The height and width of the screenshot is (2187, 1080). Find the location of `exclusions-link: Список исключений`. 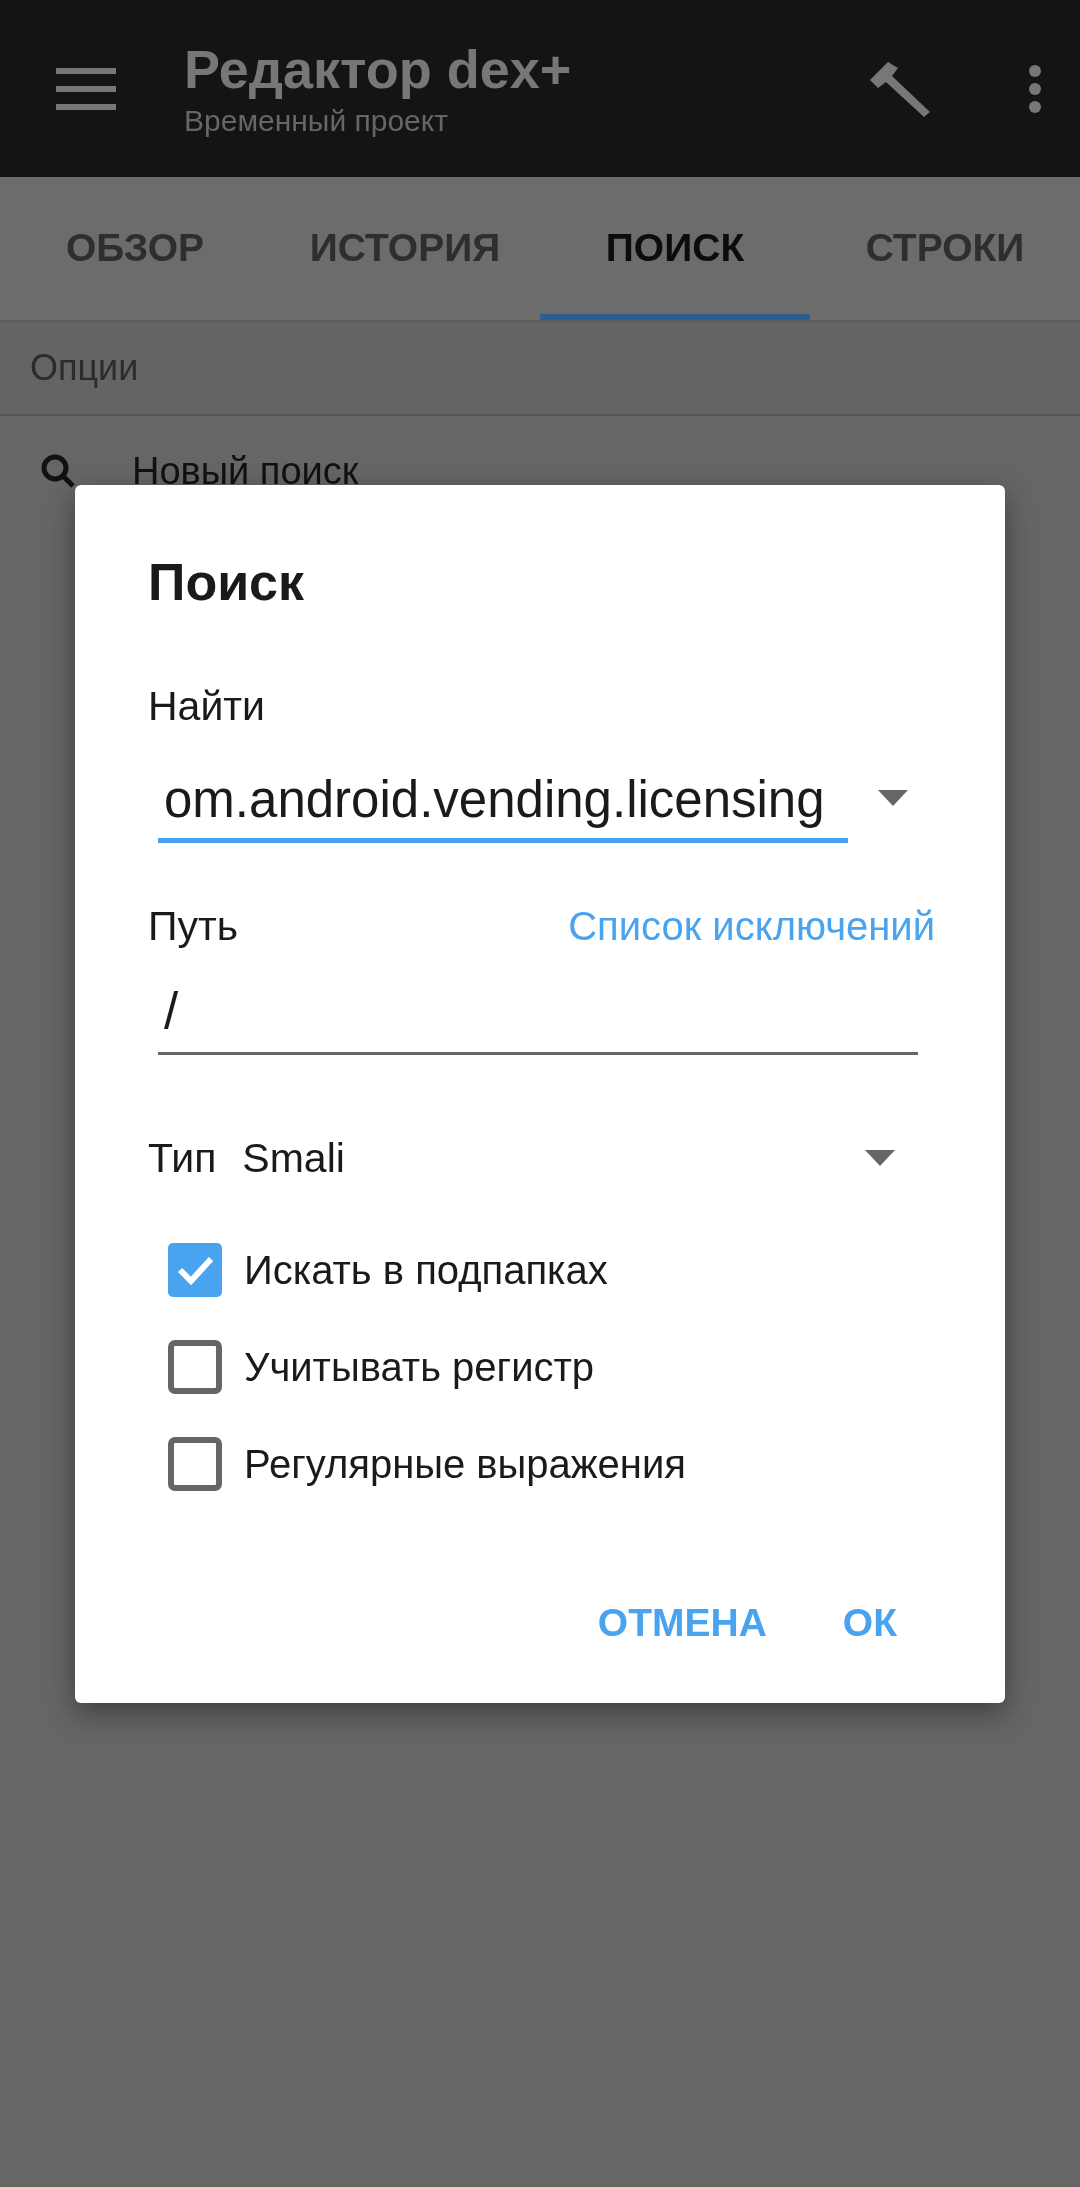

exclusions-link: Список исключений is located at coordinates (751, 926).